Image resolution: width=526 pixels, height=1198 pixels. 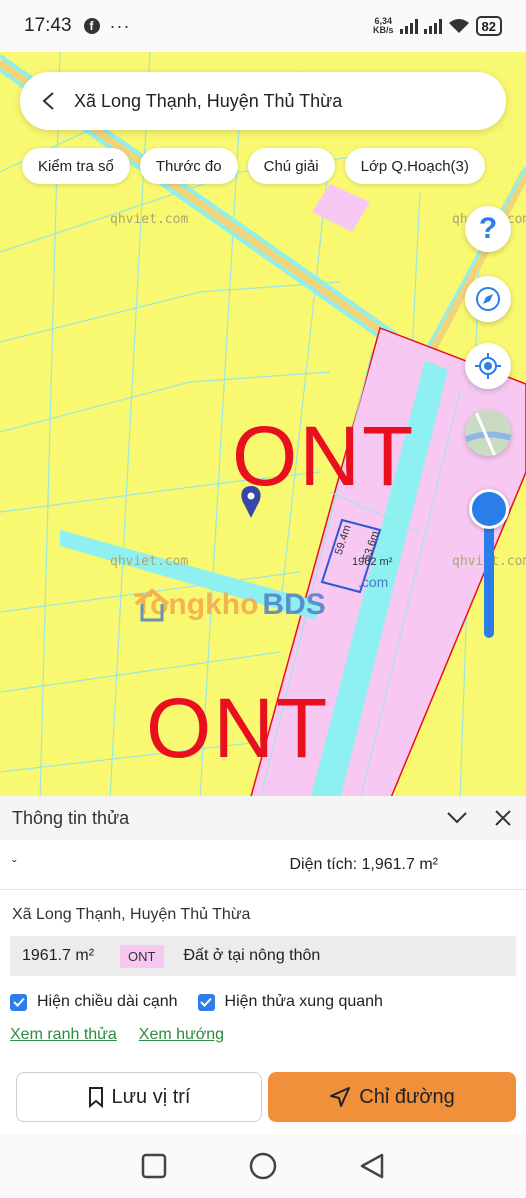 I want to click on help-button: ?, so click(x=488, y=229).